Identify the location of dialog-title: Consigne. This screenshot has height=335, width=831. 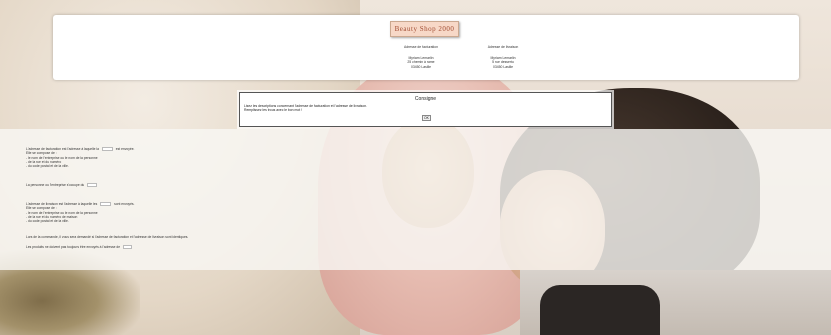
(425, 99).